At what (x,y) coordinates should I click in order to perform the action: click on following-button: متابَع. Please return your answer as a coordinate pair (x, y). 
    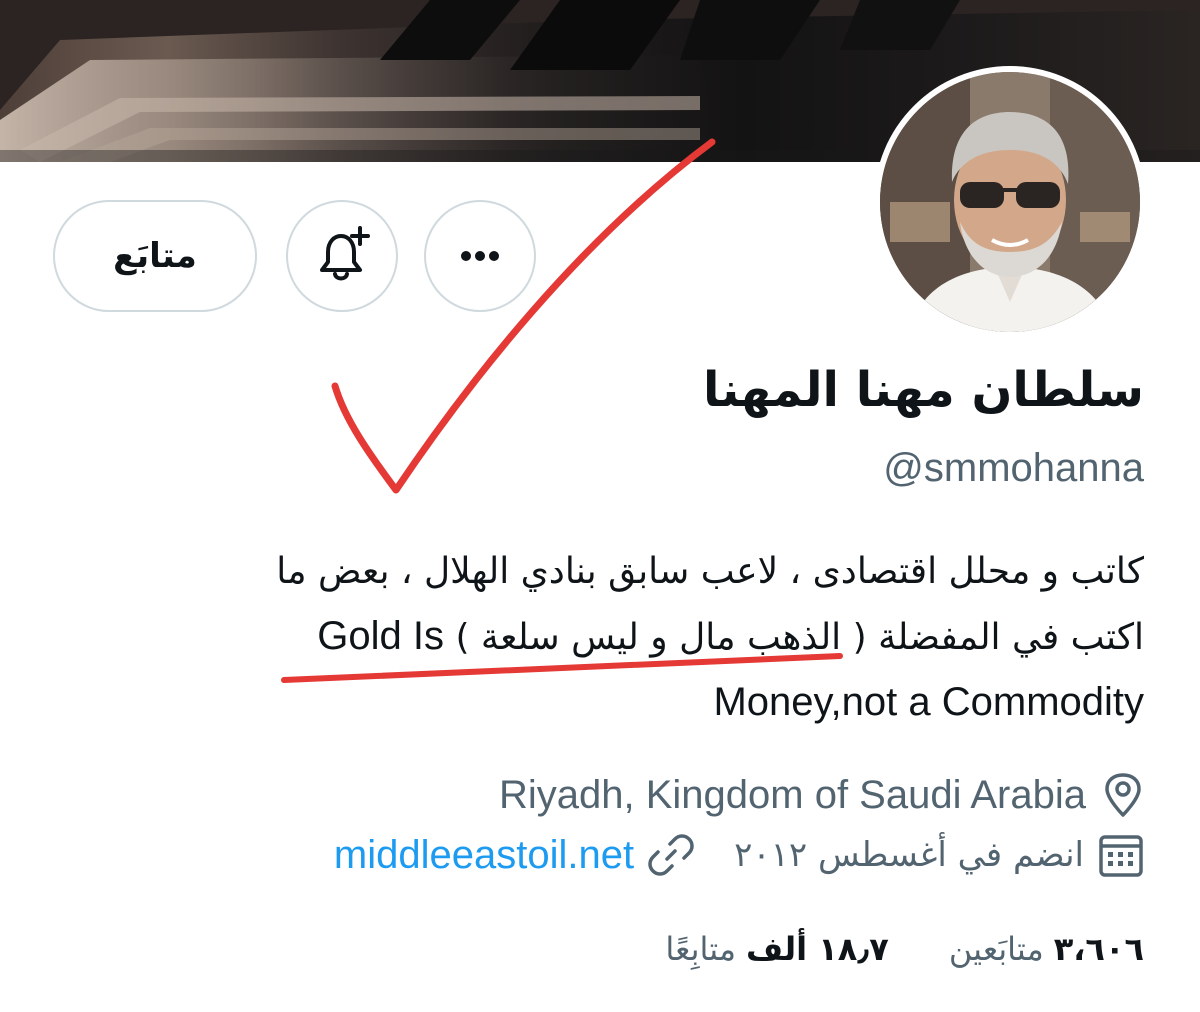
    Looking at the image, I should click on (155, 256).